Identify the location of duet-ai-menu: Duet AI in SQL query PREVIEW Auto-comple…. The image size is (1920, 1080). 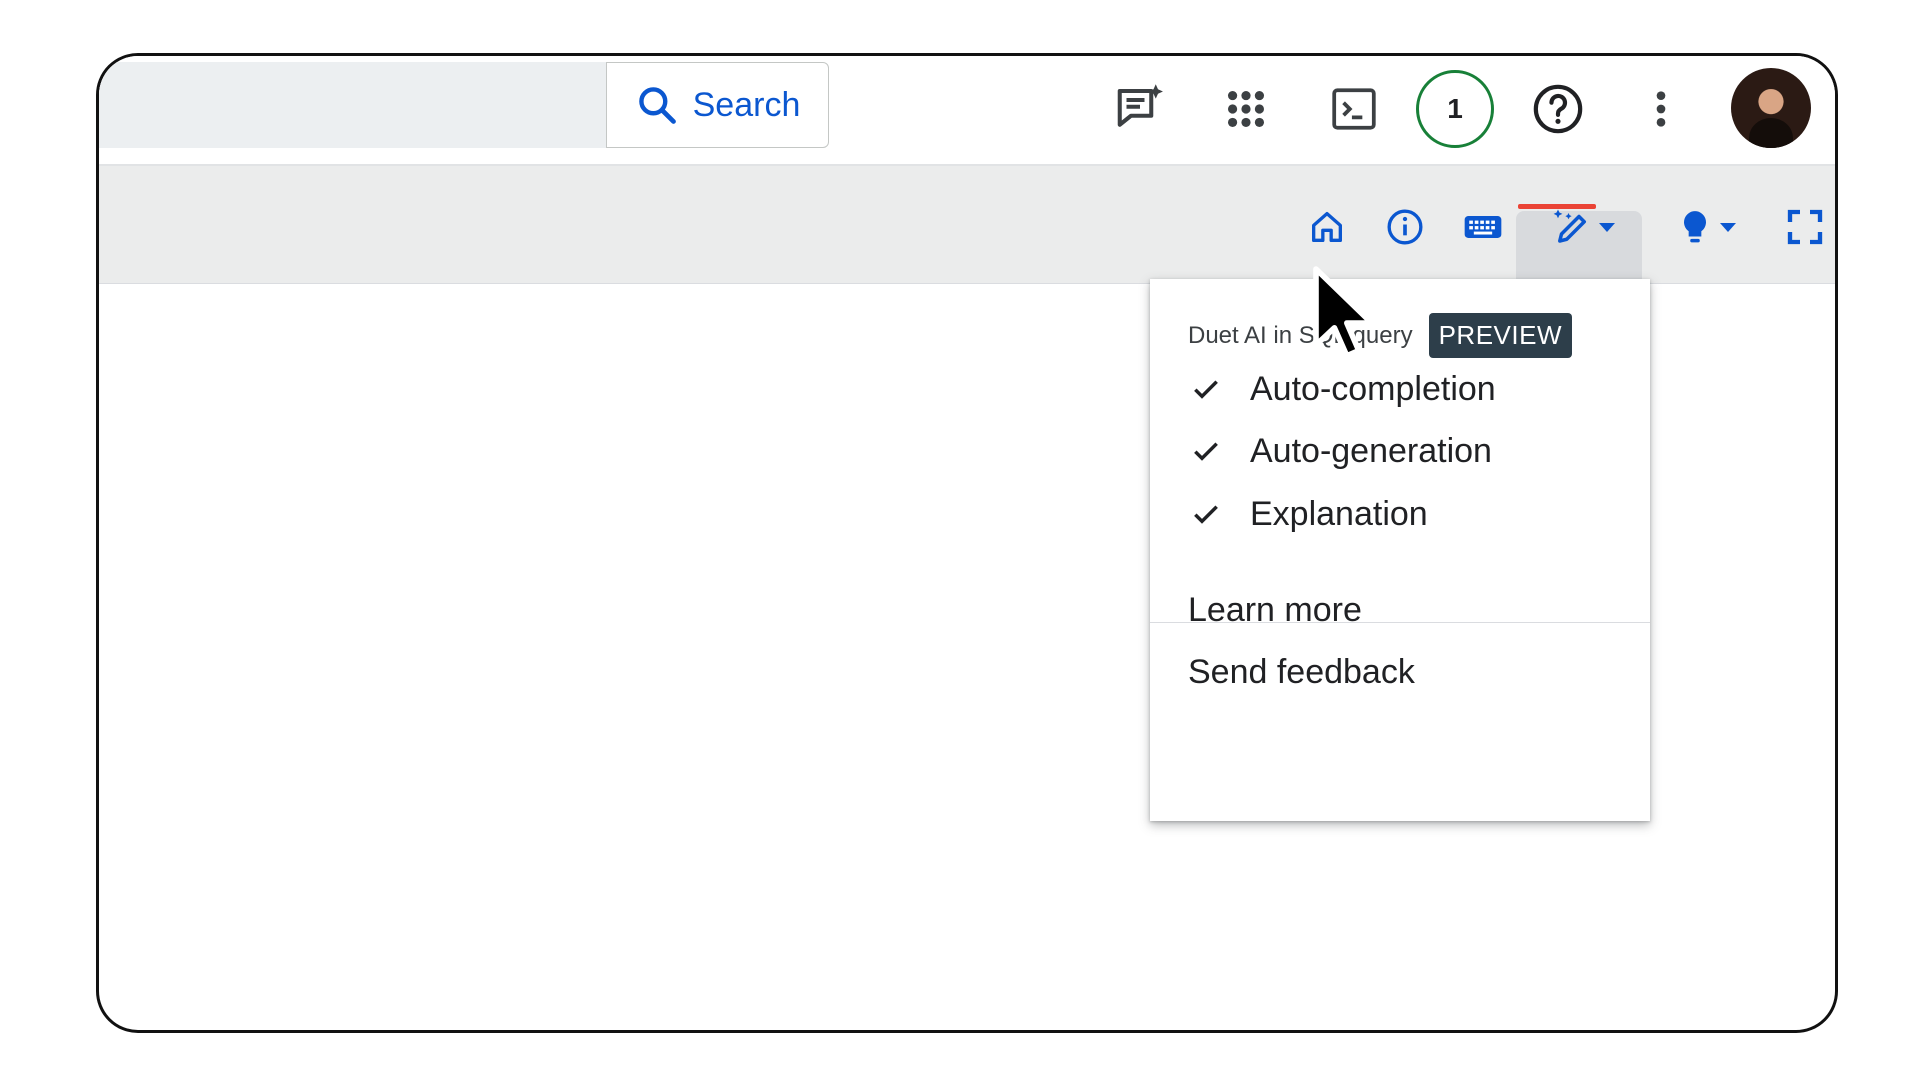
(1400, 550).